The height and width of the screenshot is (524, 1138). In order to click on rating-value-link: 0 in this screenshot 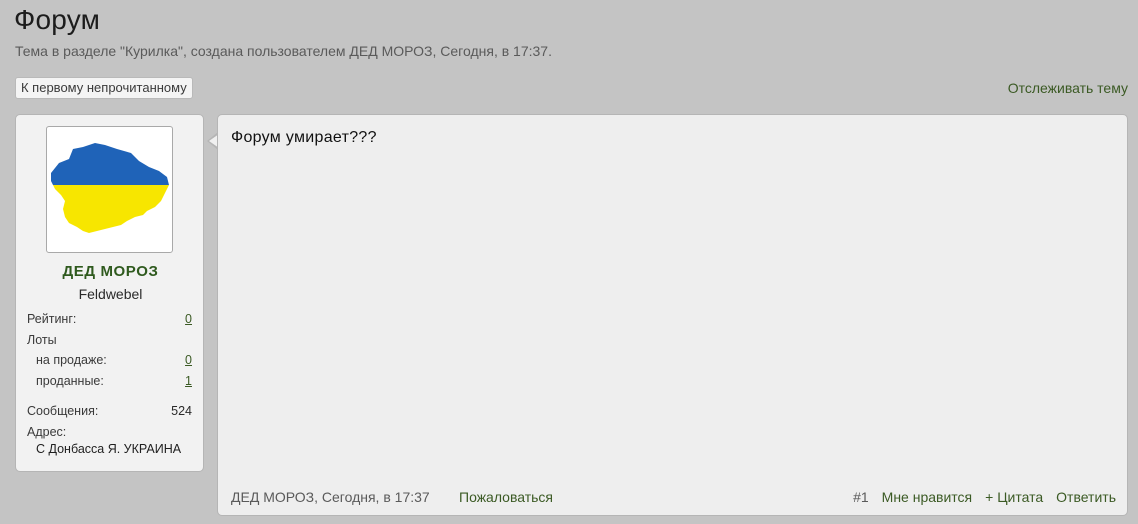, I will do `click(188, 319)`.